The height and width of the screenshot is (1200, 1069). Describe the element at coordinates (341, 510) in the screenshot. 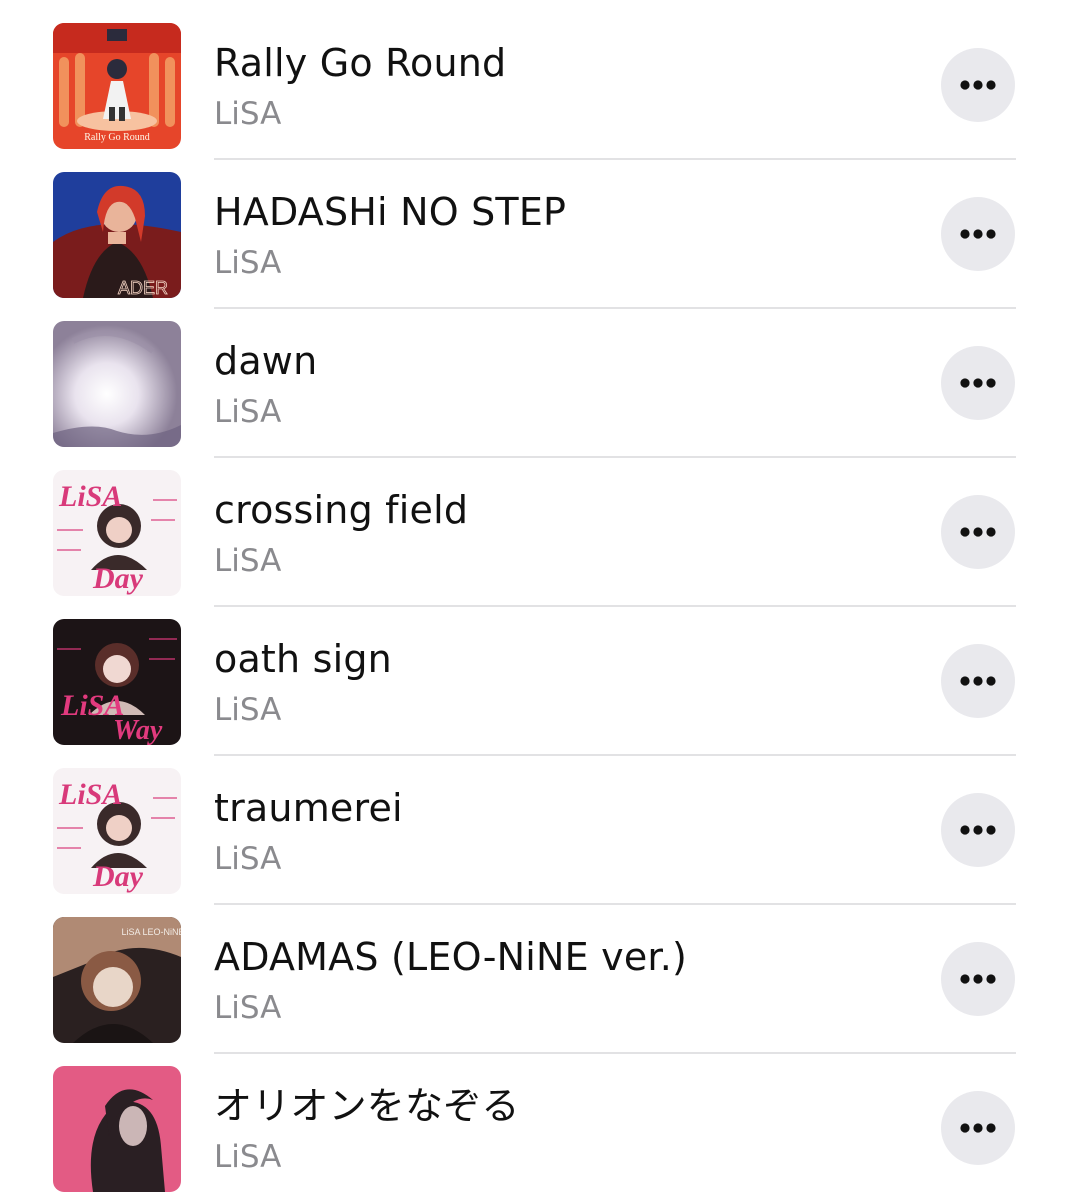

I see `song-title: crossing field` at that location.